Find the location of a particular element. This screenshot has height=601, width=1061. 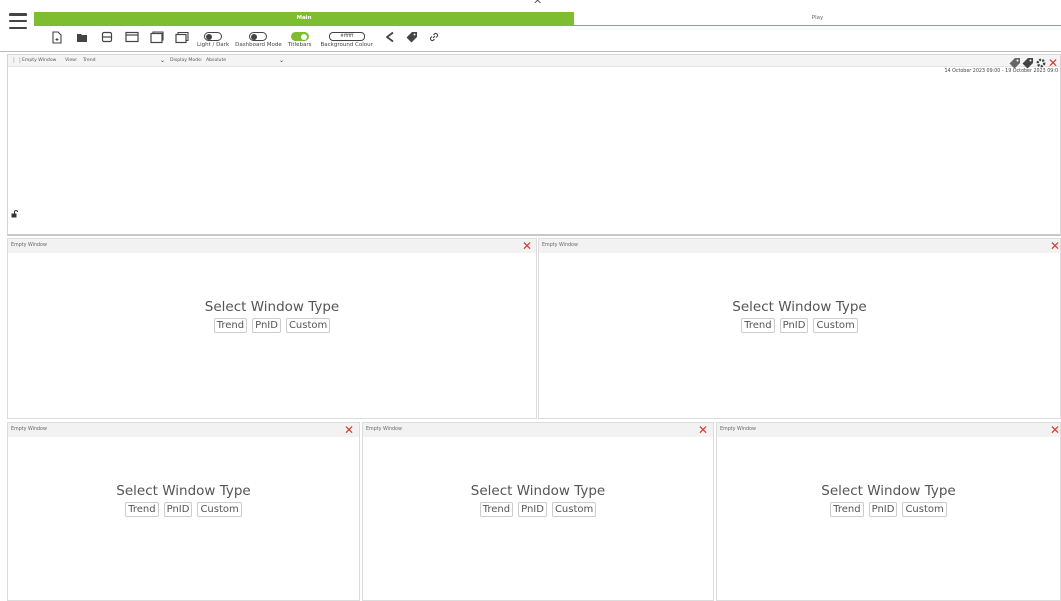

background-colour-picker: #ffffff Background Colour is located at coordinates (347, 37).